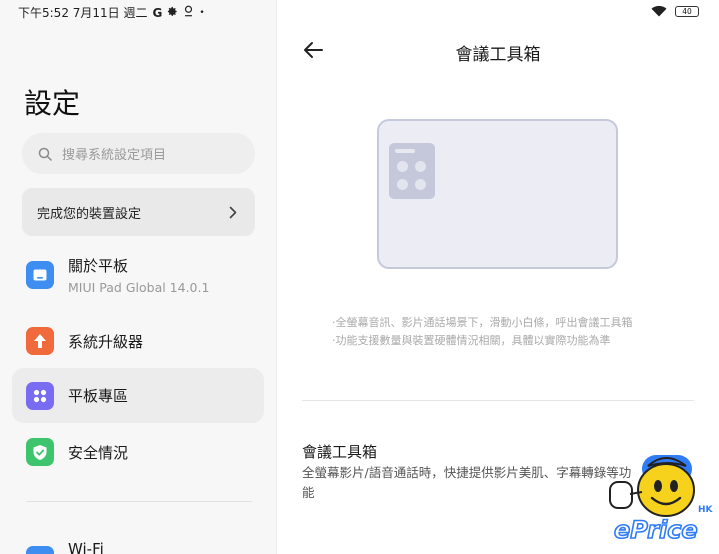 This screenshot has width=719, height=554. What do you see at coordinates (98, 396) in the screenshot?
I see `sidebar-item-label: 平板專區` at bounding box center [98, 396].